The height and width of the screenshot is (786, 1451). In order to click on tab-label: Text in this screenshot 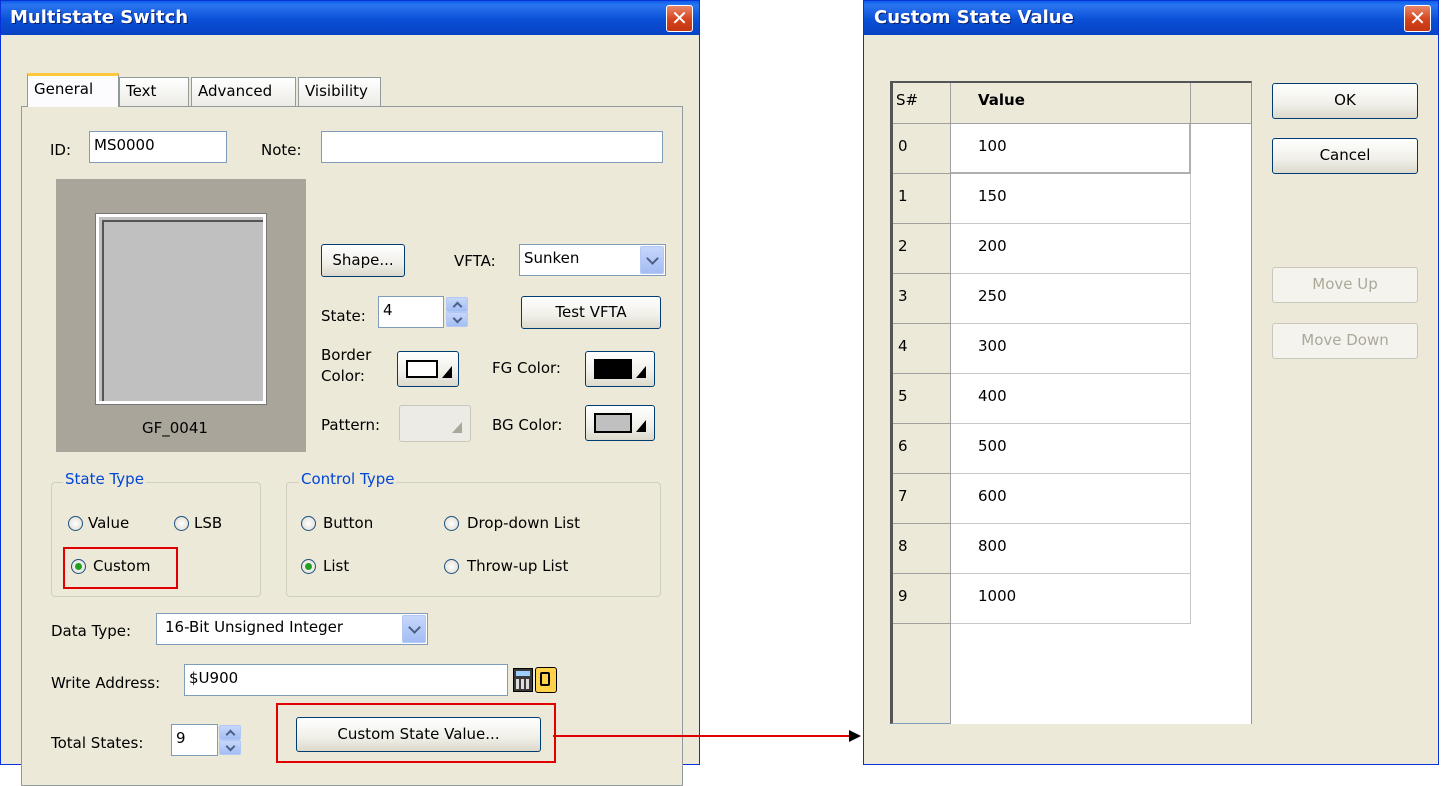, I will do `click(141, 91)`.